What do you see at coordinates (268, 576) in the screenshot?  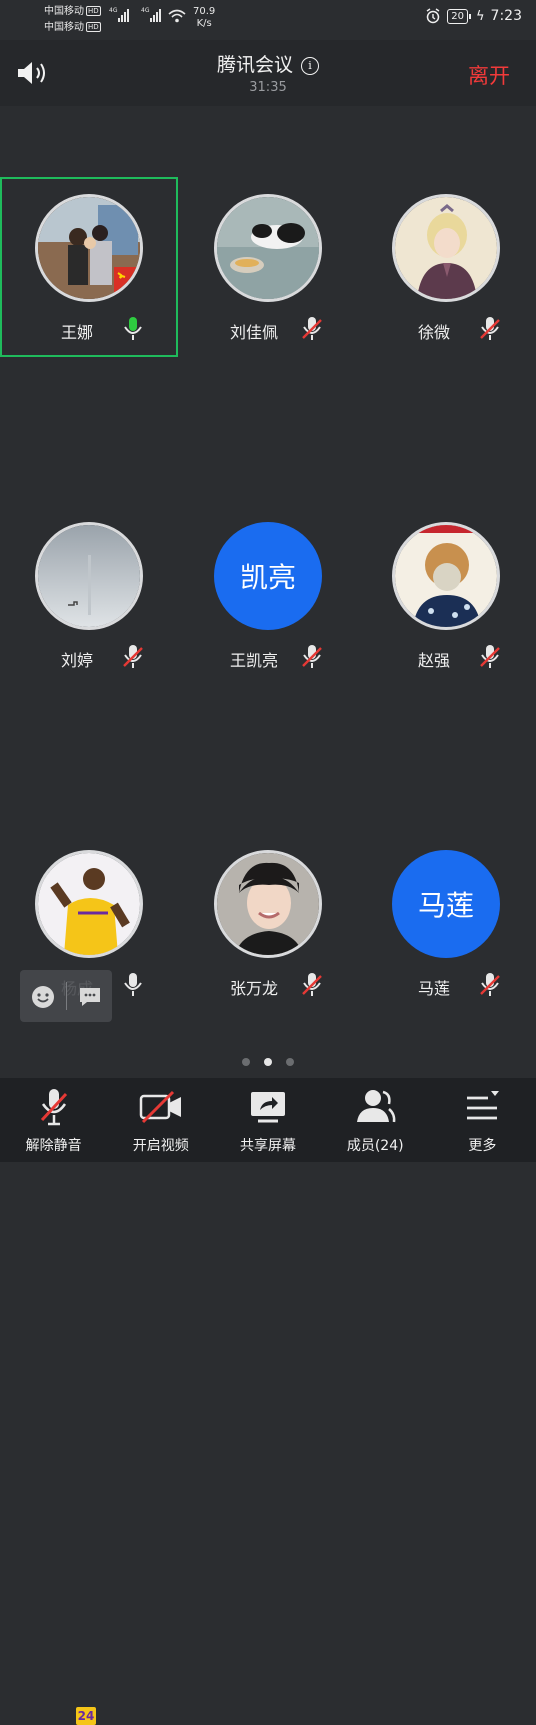 I see `avatar-initials: 凯亮` at bounding box center [268, 576].